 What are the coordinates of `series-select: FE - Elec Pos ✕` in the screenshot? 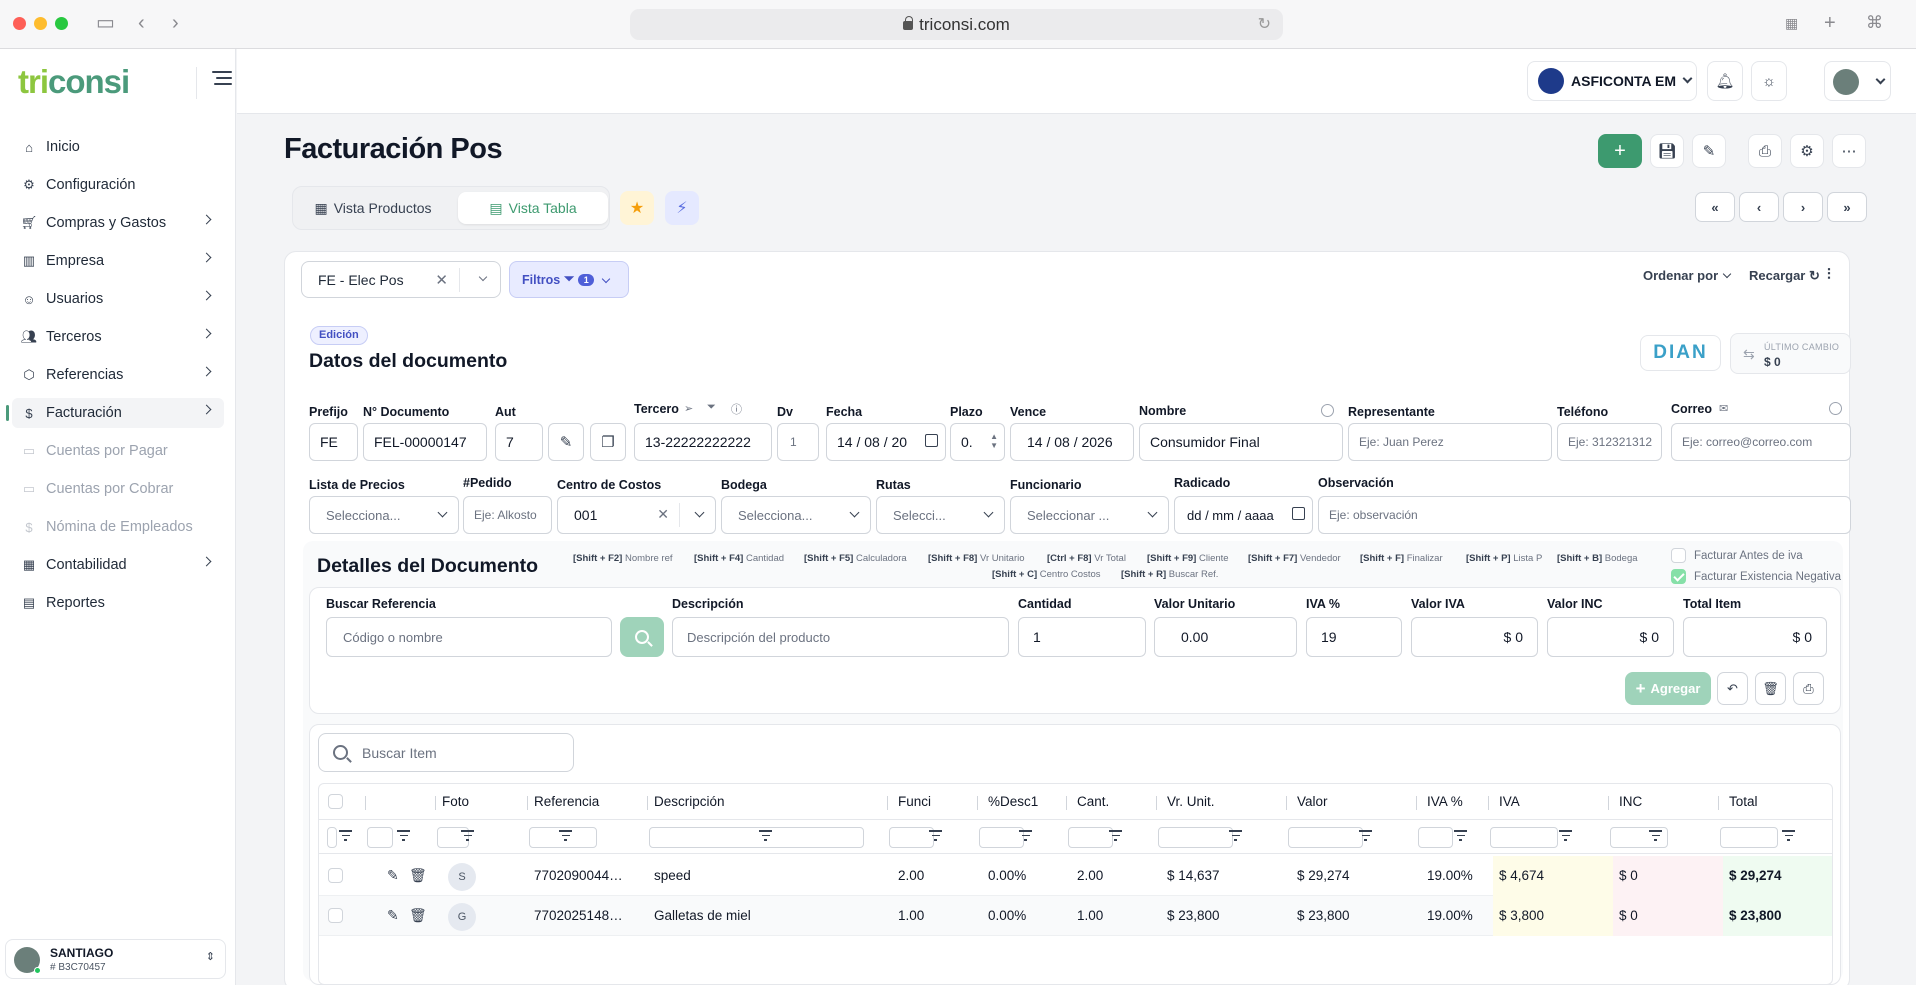 It's located at (401, 279).